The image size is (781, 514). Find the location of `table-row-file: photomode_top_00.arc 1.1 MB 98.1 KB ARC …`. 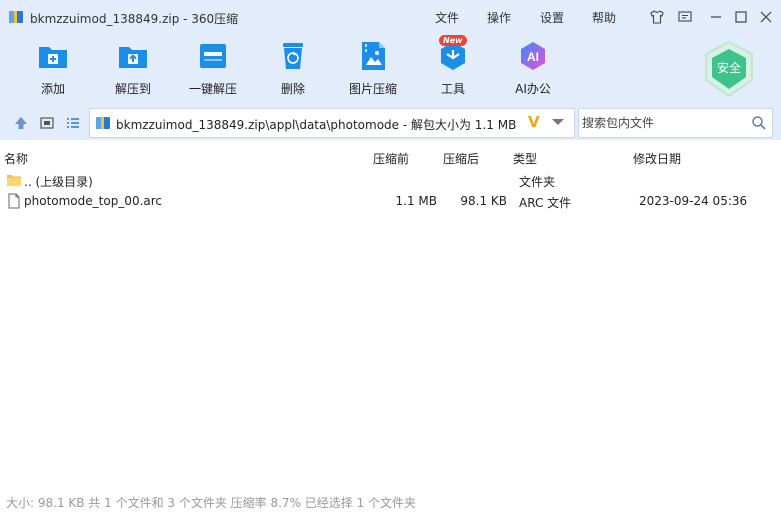

table-row-file: photomode_top_00.arc 1.1 MB 98.1 KB ARC … is located at coordinates (390, 201).